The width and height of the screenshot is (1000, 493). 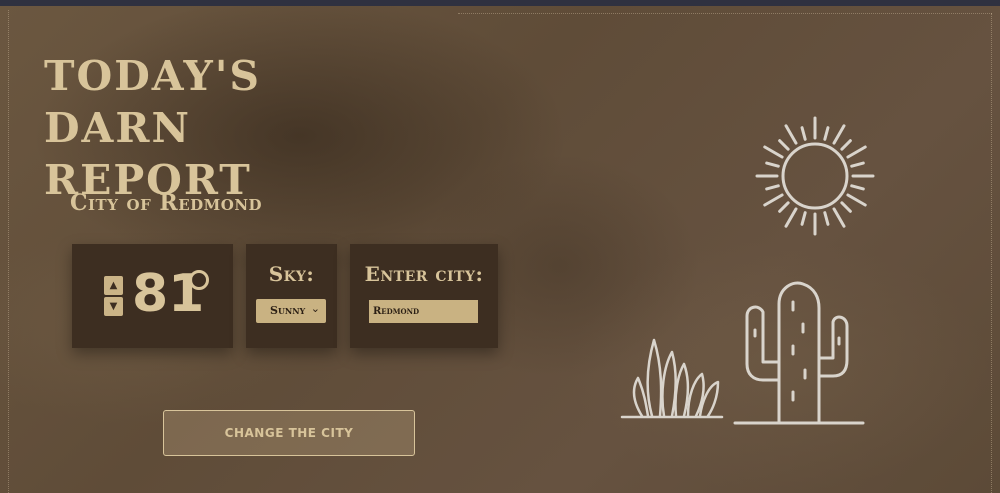 I want to click on temperature-stepper: ▲ ▼, so click(x=114, y=296).